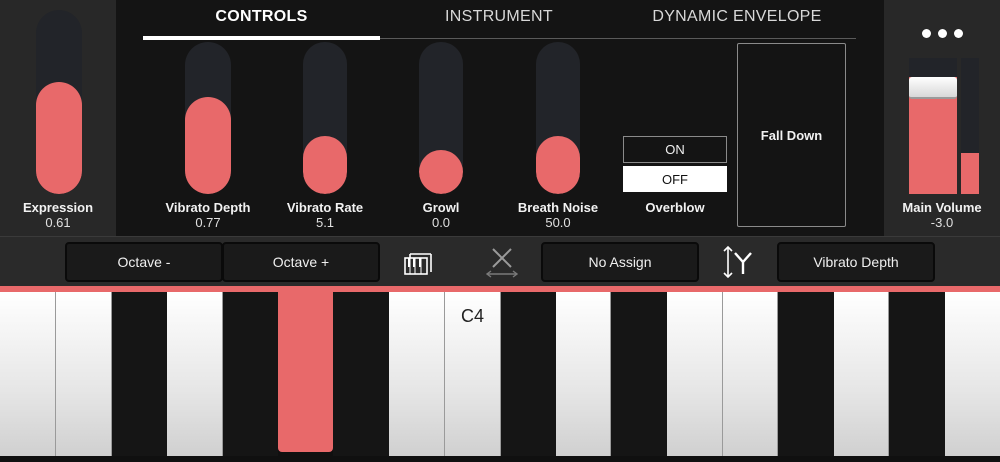 This screenshot has height=462, width=1000. What do you see at coordinates (737, 17) in the screenshot?
I see `tab-dynamic-envelope: DYNAMIC ENVELOPE` at bounding box center [737, 17].